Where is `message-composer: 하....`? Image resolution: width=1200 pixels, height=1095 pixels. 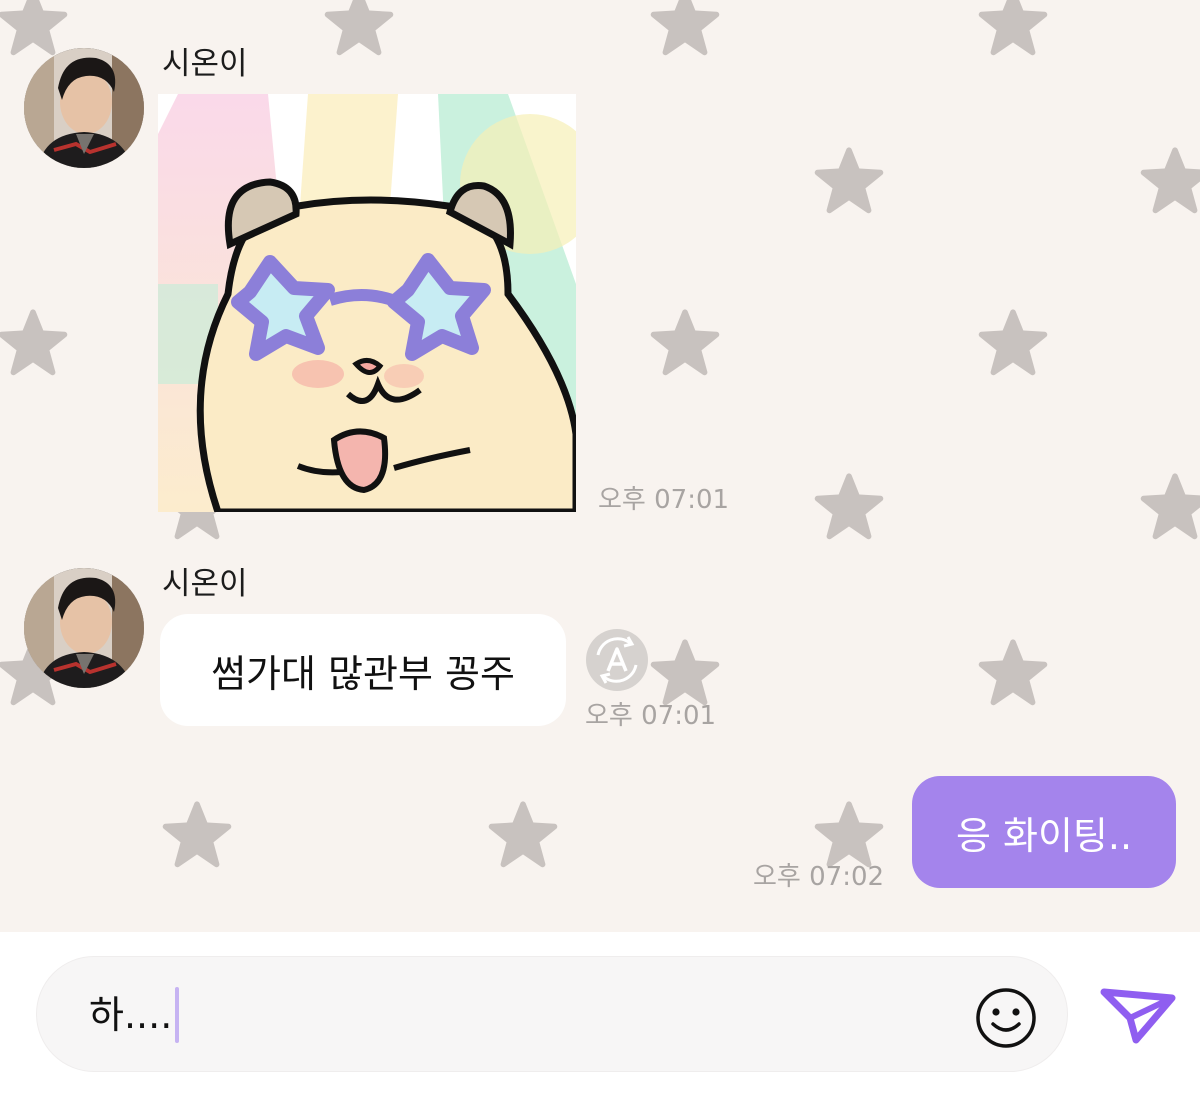
message-composer: 하.... is located at coordinates (600, 1013).